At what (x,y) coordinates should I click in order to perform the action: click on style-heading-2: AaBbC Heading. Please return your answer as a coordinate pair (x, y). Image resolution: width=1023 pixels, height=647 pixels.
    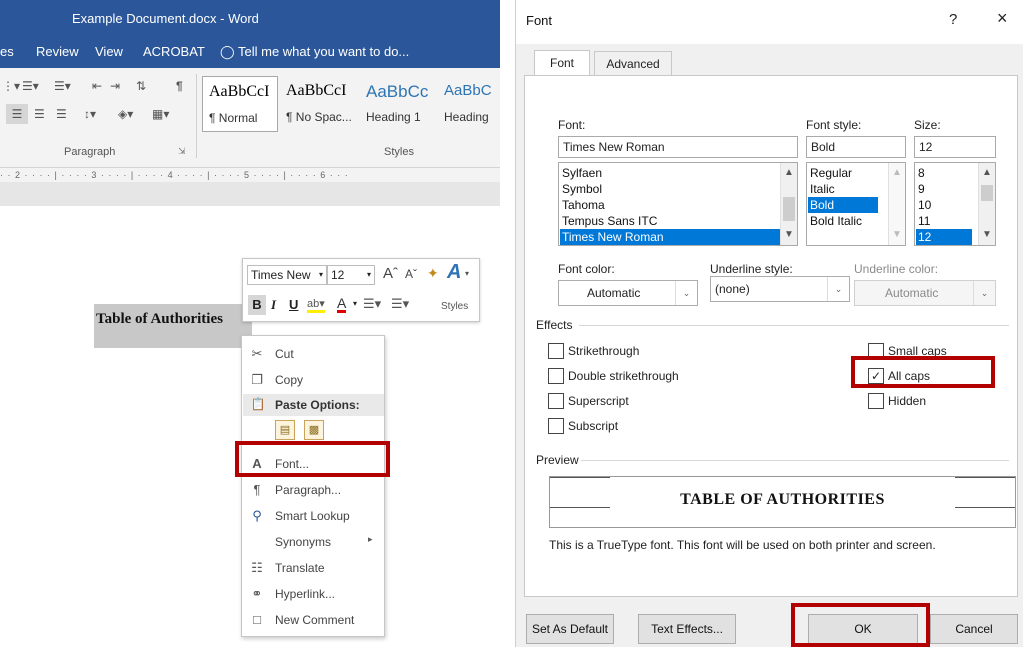
    Looking at the image, I should click on (469, 104).